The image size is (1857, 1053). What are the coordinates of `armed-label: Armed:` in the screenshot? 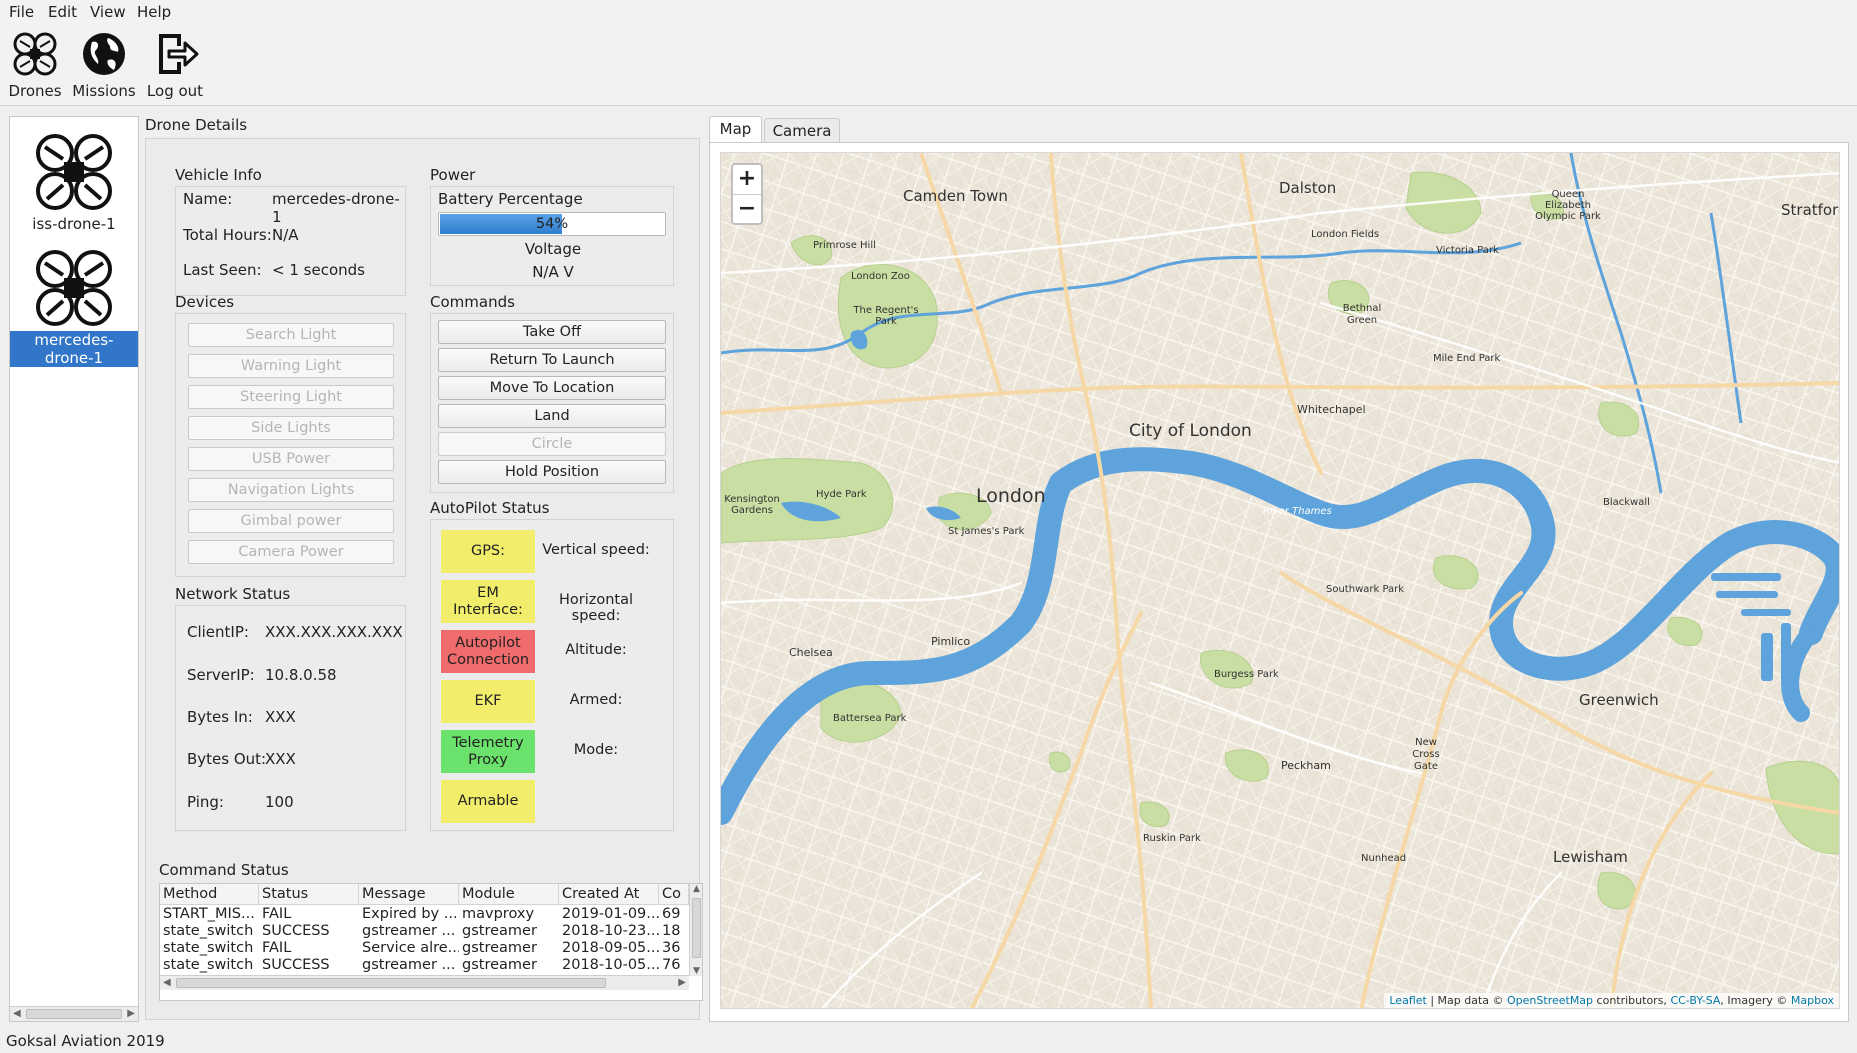 It's located at (596, 700).